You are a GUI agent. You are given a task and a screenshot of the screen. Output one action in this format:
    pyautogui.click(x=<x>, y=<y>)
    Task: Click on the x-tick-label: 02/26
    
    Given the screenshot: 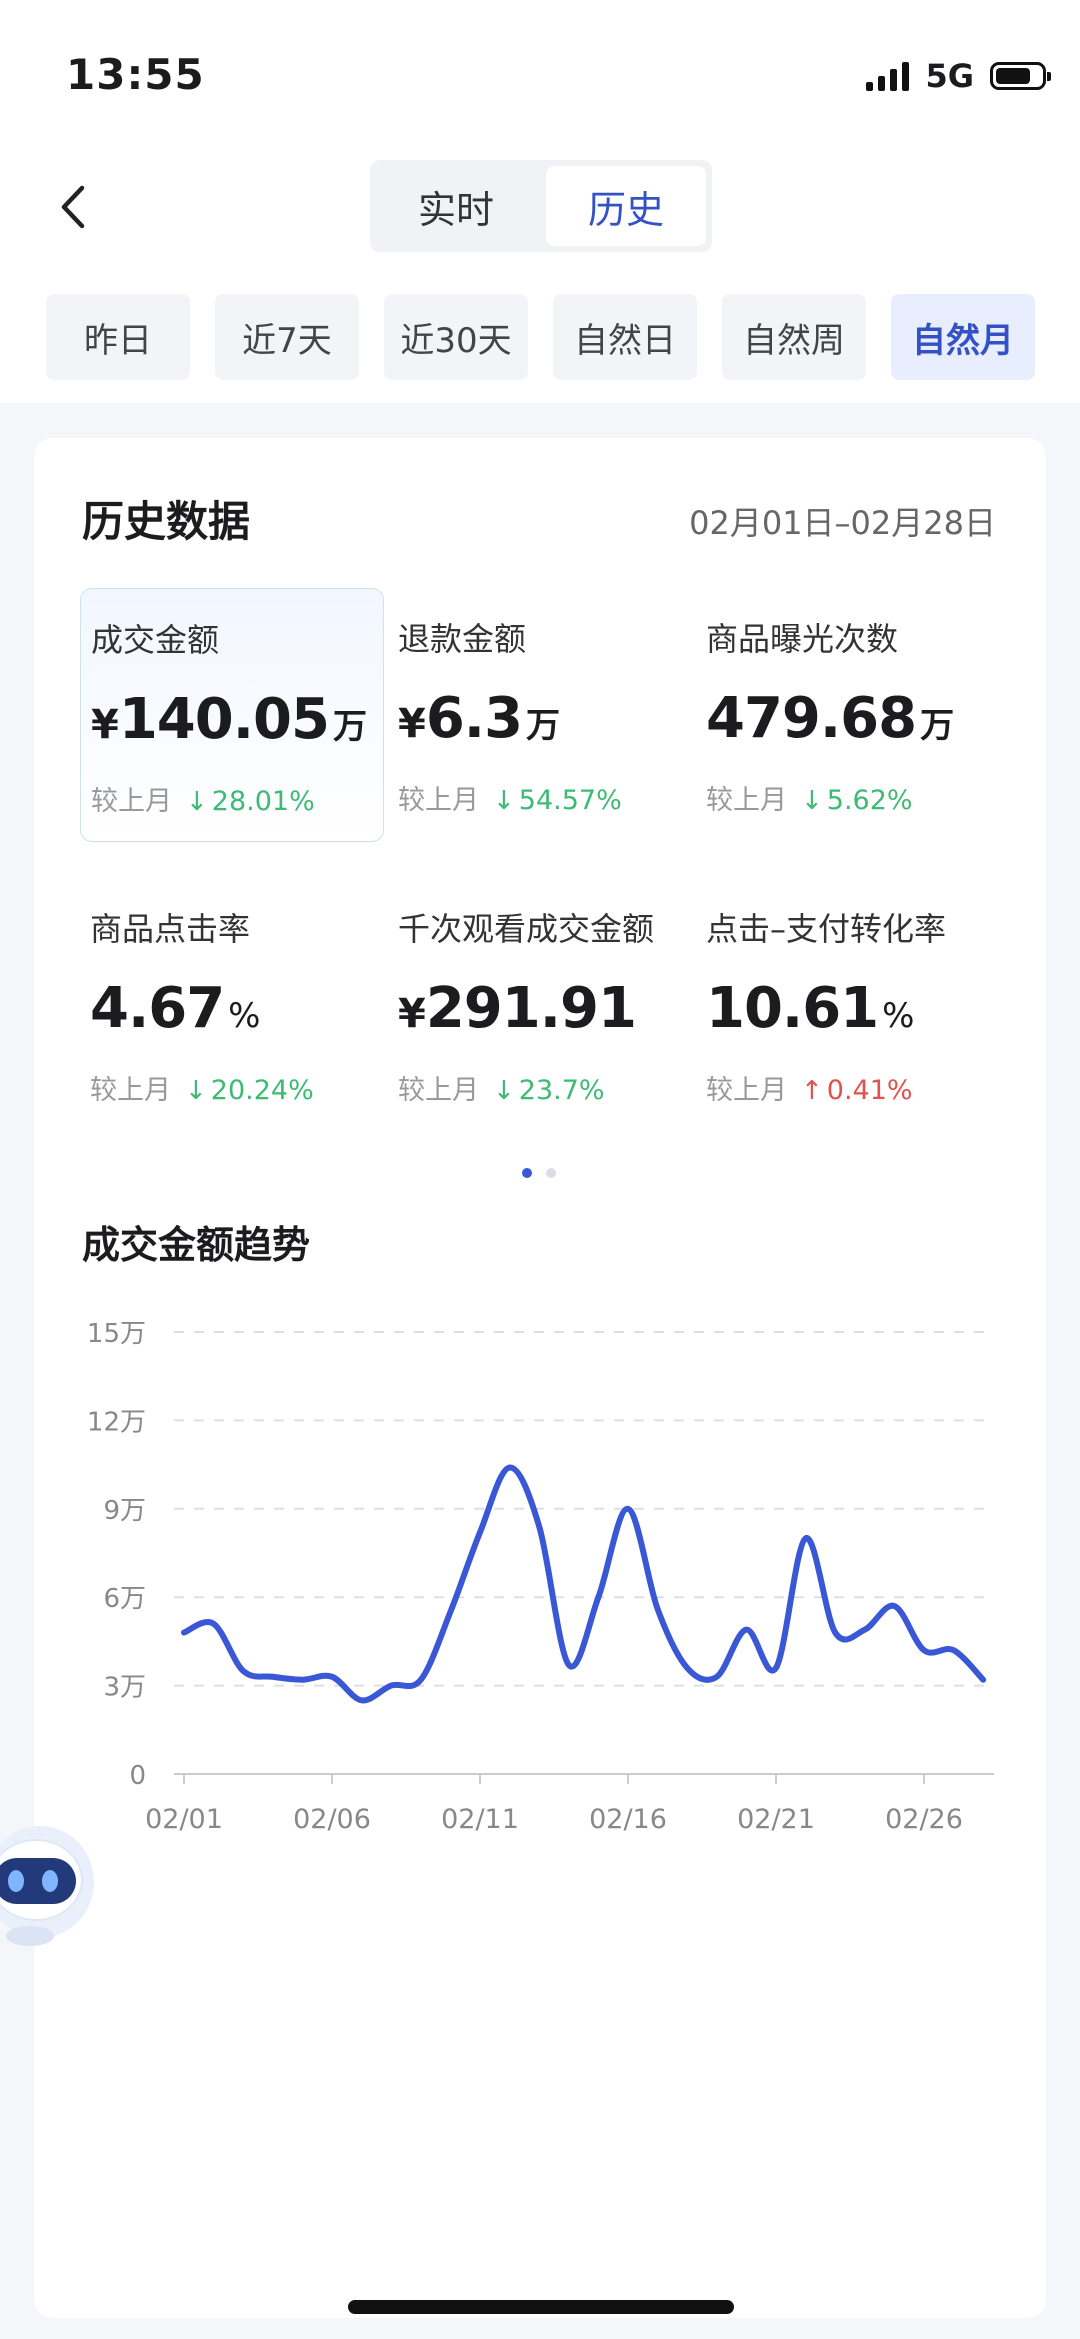 What is the action you would take?
    pyautogui.click(x=924, y=1819)
    